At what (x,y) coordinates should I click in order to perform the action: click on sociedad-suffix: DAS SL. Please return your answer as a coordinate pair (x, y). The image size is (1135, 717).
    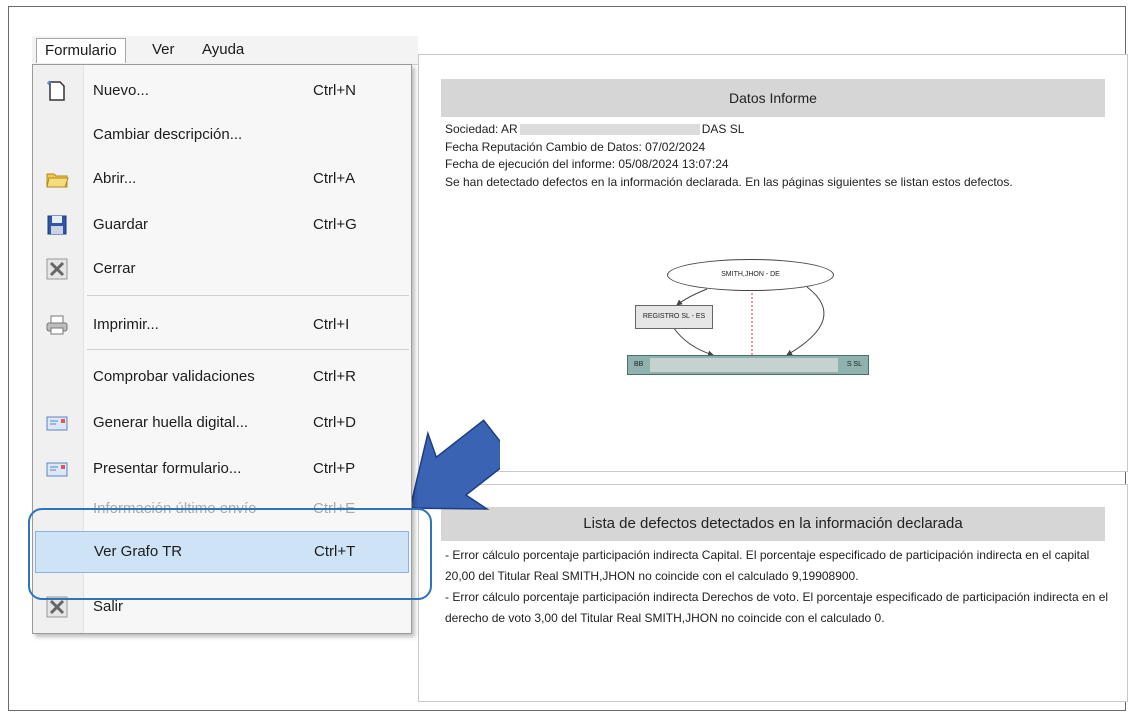
    Looking at the image, I should click on (723, 129).